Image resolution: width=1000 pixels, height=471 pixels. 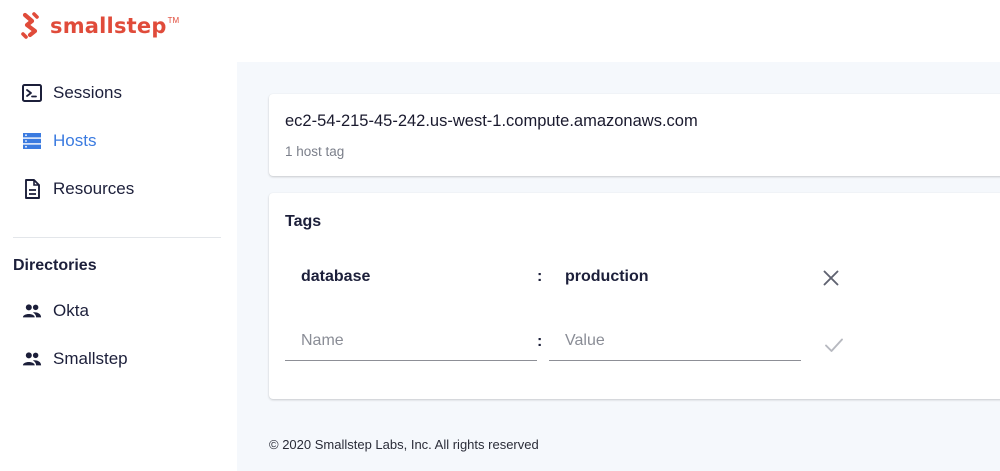 What do you see at coordinates (90, 358) in the screenshot?
I see `sidebar-item-label: Smallstep` at bounding box center [90, 358].